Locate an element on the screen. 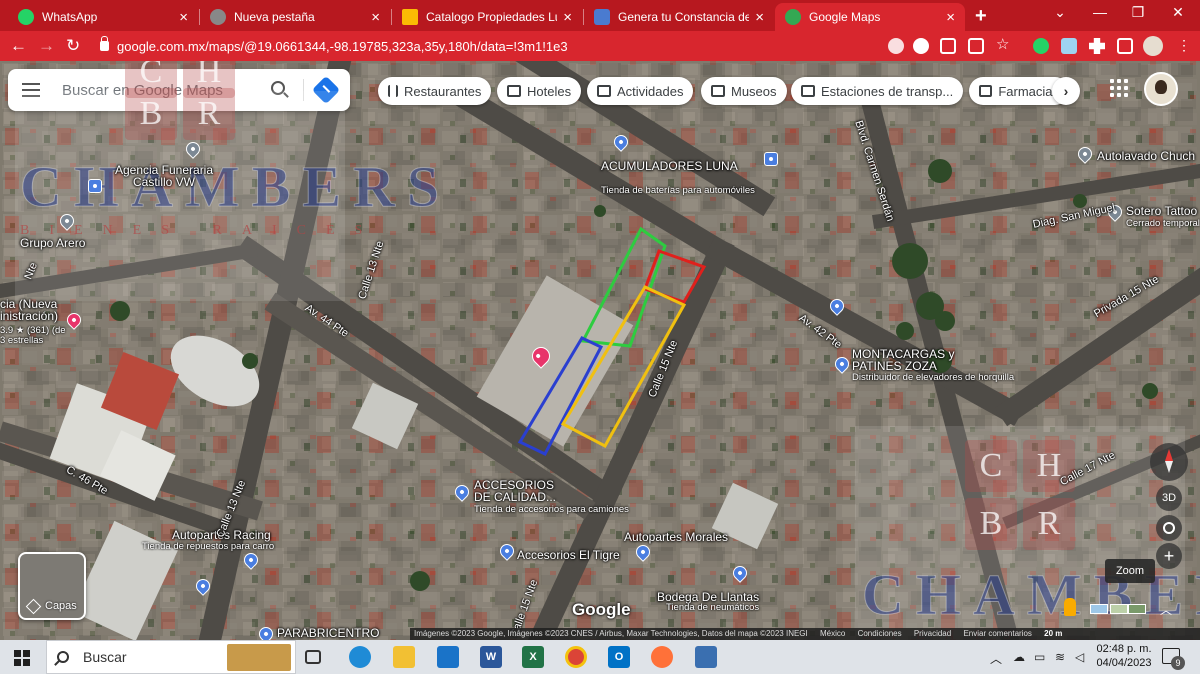 The height and width of the screenshot is (674, 1200). compass-icon is located at coordinates (1169, 462).